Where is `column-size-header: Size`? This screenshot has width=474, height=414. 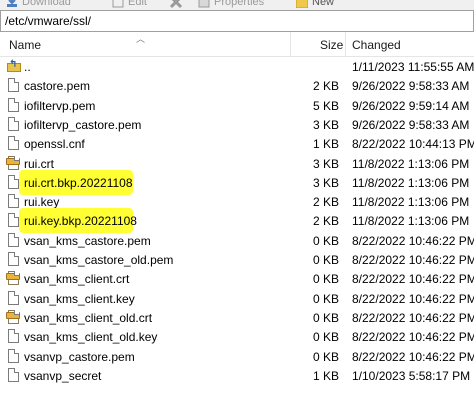
column-size-header: Size is located at coordinates (331, 45).